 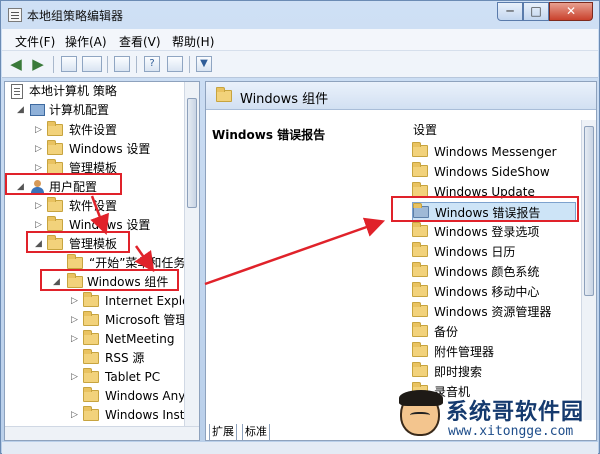 I want to click on user-icon, so click(x=38, y=187).